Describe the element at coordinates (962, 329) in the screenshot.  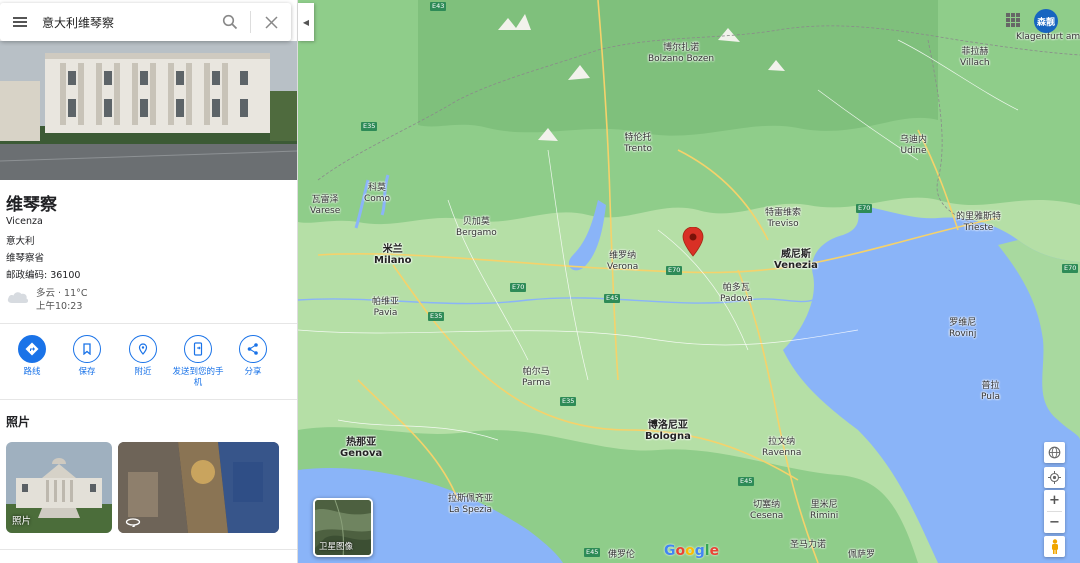
I see `city-label-rovinj: 罗维尼 Rovinj` at that location.